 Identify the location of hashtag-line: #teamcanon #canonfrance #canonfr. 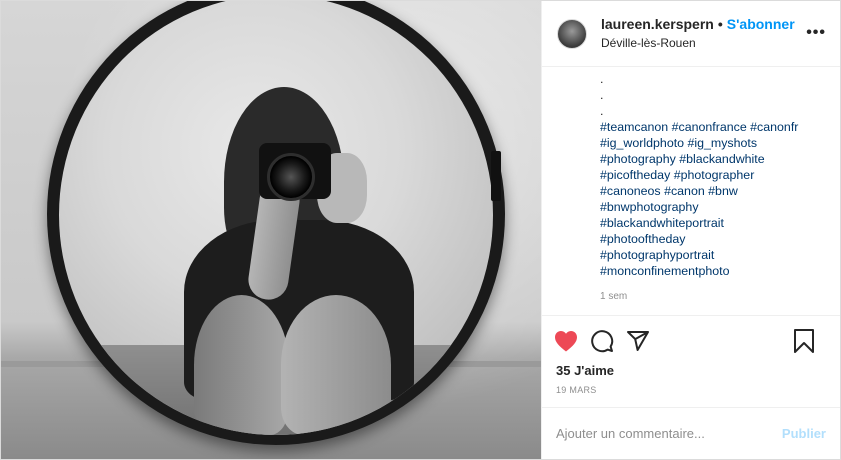
(713, 127).